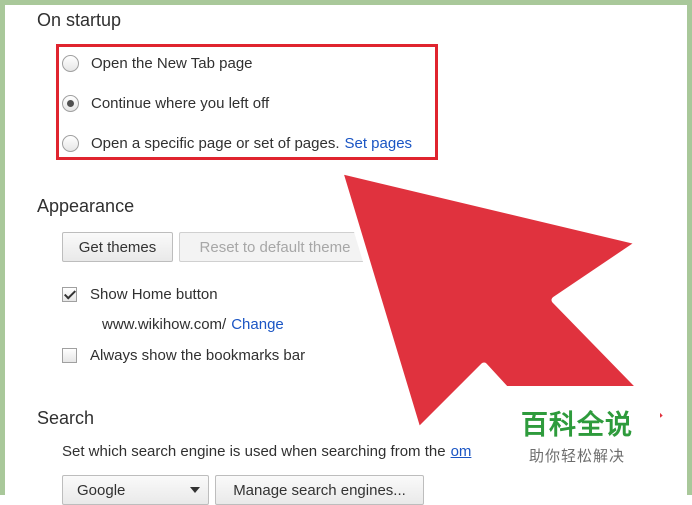 This screenshot has width=692, height=505. Describe the element at coordinates (577, 425) in the screenshot. I see `watermark-title: 百科全说` at that location.